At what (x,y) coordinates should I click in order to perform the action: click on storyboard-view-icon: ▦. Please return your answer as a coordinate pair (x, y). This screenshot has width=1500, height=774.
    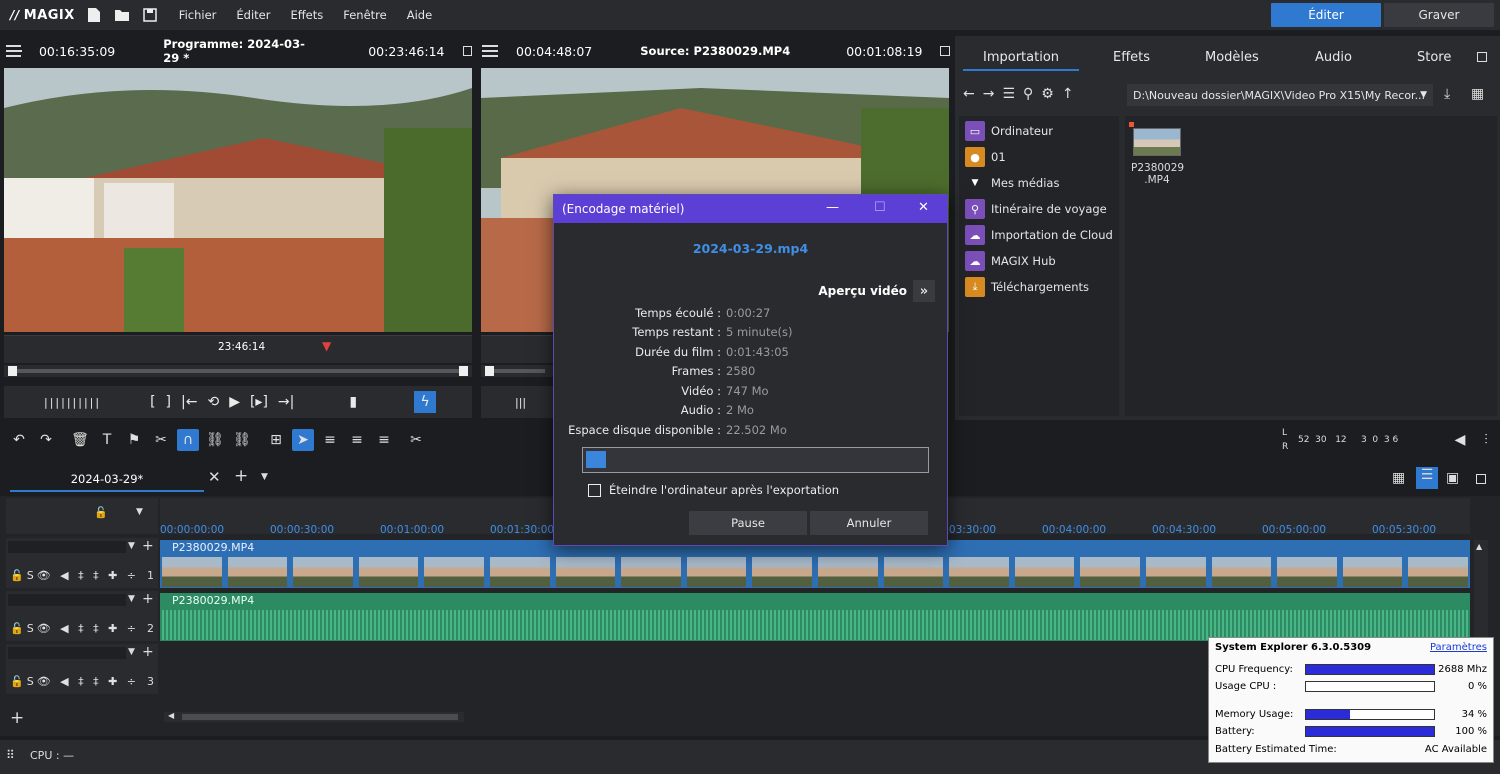
    Looking at the image, I should click on (1398, 478).